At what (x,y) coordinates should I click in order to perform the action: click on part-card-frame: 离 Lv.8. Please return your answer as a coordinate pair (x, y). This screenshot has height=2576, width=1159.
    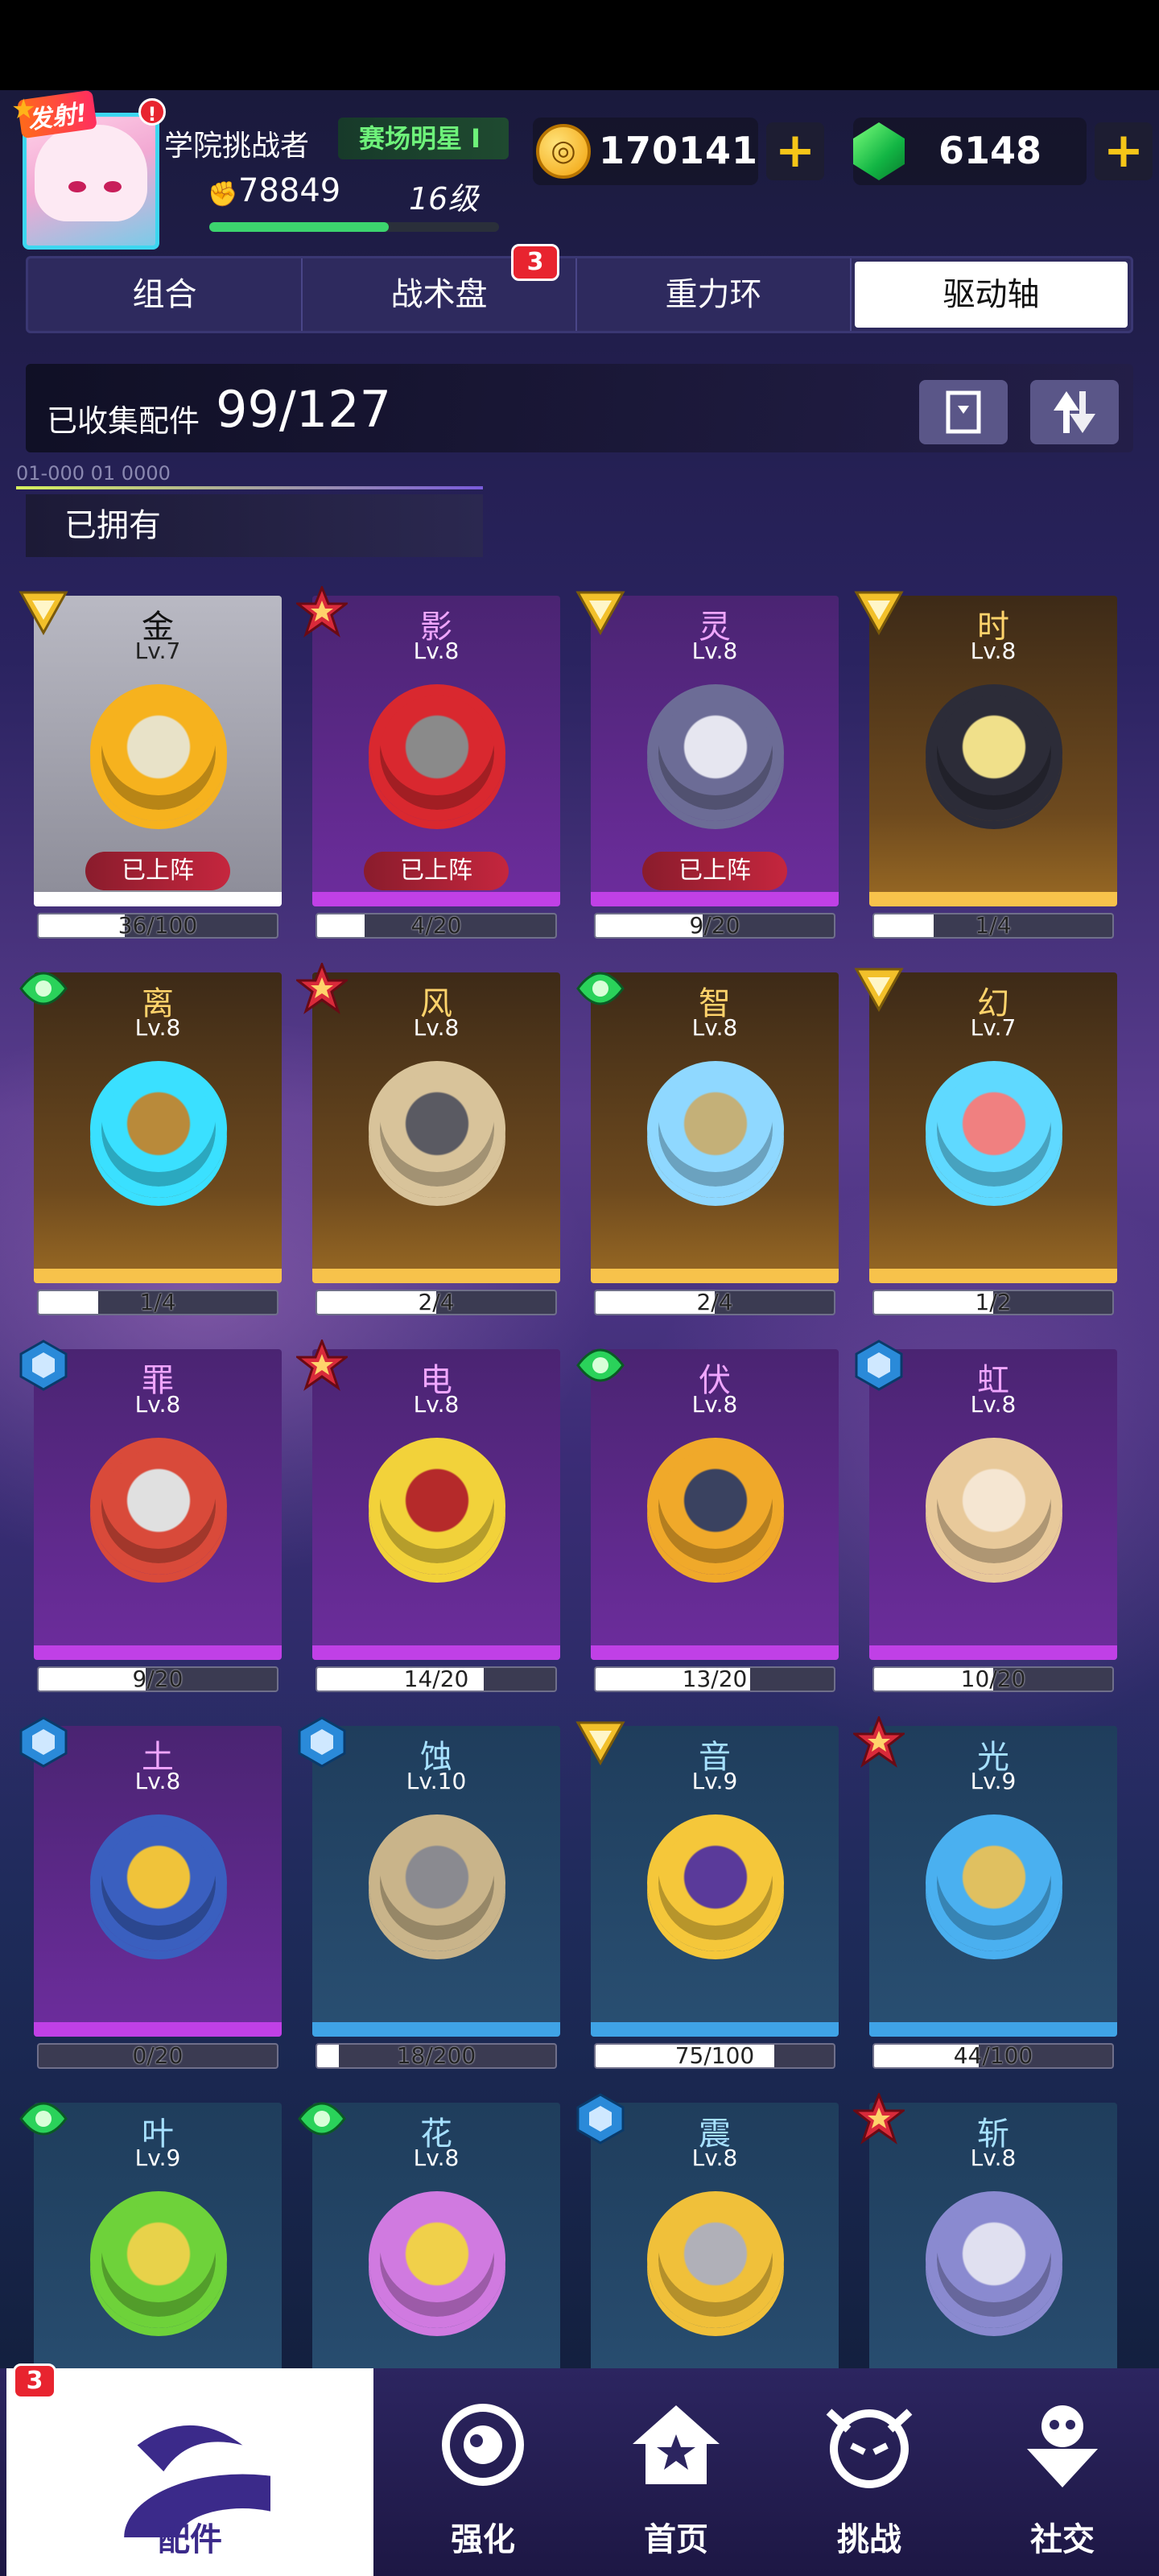
    Looking at the image, I should click on (158, 1127).